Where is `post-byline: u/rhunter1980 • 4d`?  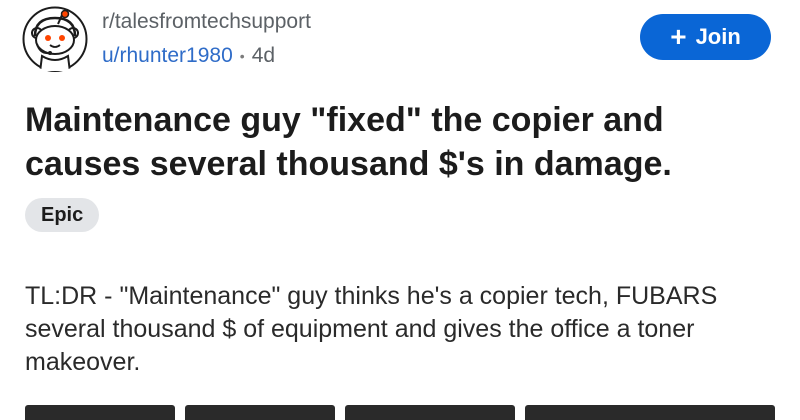 post-byline: u/rhunter1980 • 4d is located at coordinates (206, 56).